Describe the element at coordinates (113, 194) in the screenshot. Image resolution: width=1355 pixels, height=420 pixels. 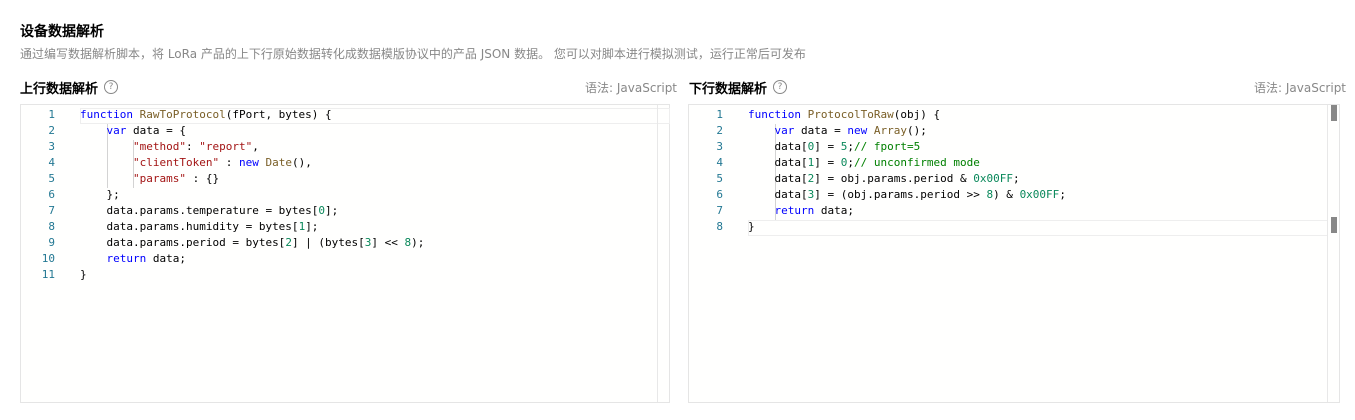
I see `code-line: };` at that location.